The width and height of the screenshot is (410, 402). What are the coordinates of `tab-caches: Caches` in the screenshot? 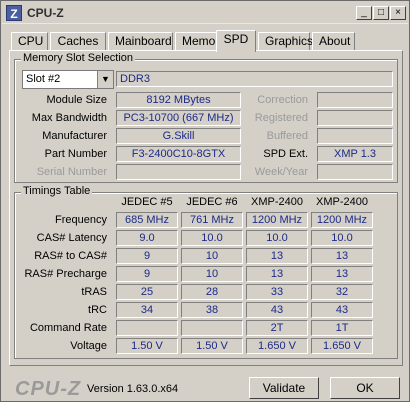 It's located at (78, 41).